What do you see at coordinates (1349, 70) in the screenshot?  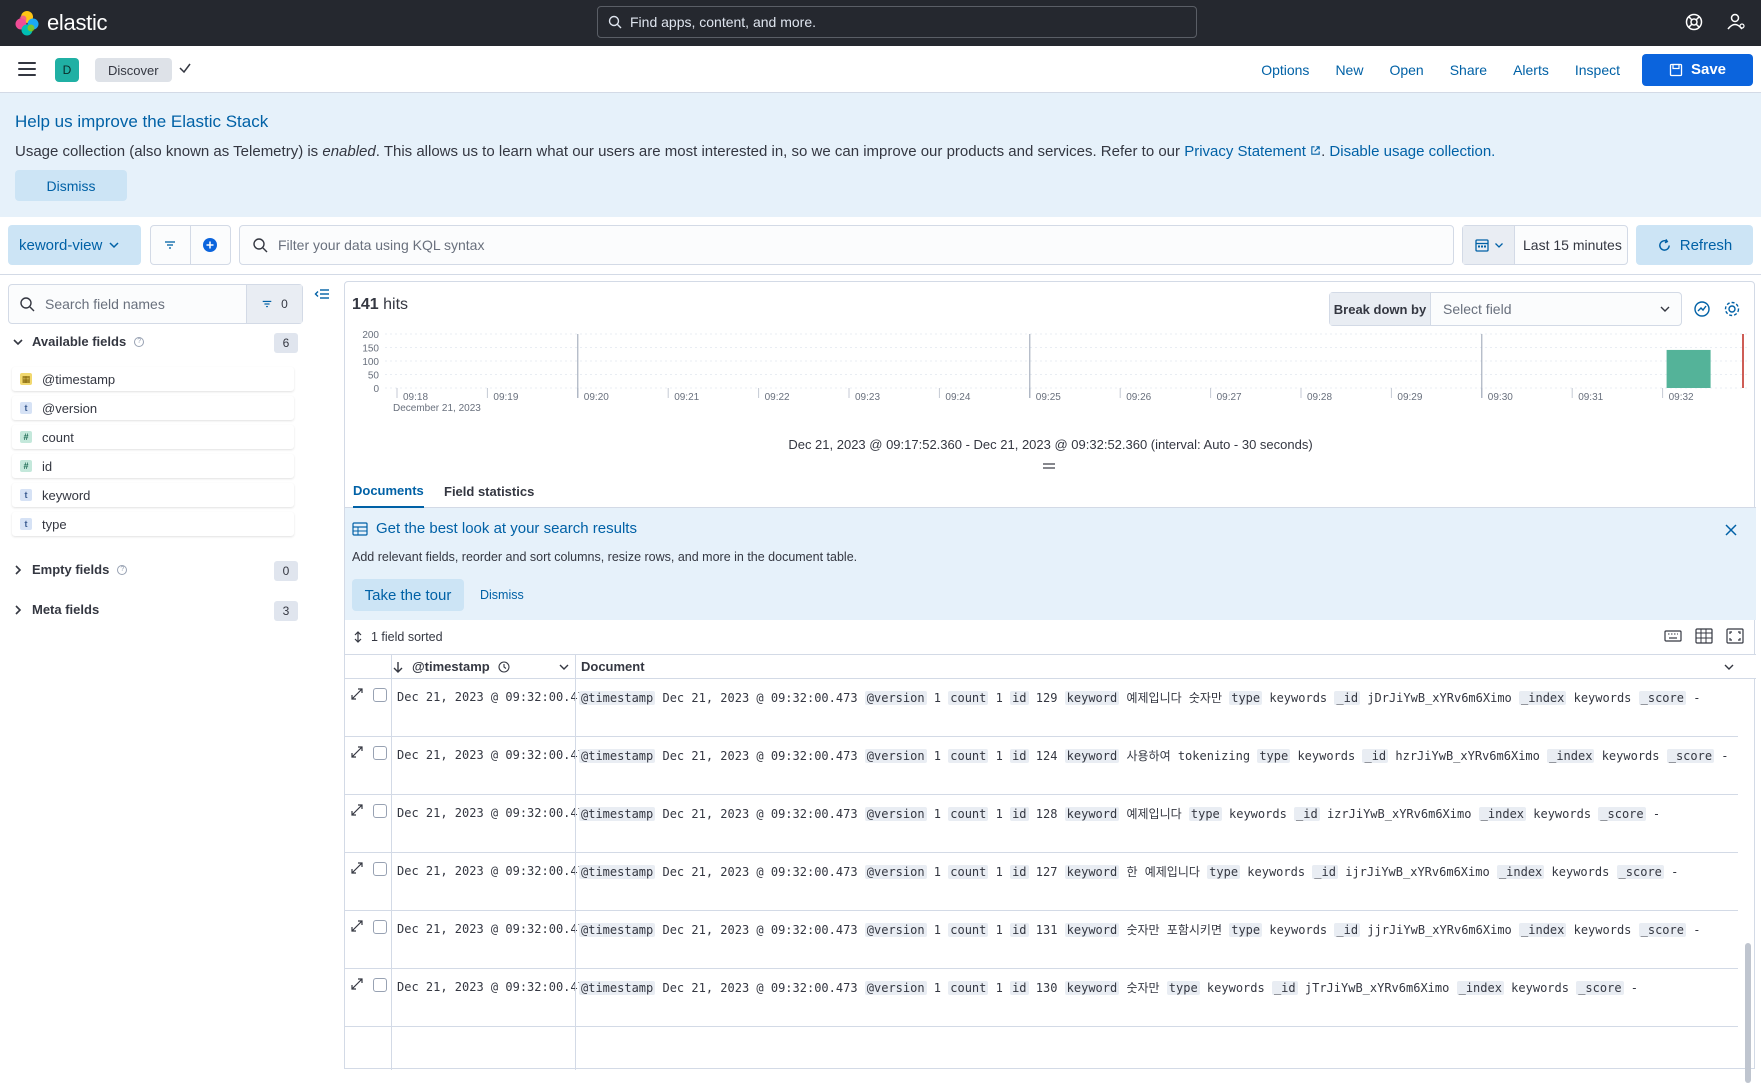 I see `new-link: New` at bounding box center [1349, 70].